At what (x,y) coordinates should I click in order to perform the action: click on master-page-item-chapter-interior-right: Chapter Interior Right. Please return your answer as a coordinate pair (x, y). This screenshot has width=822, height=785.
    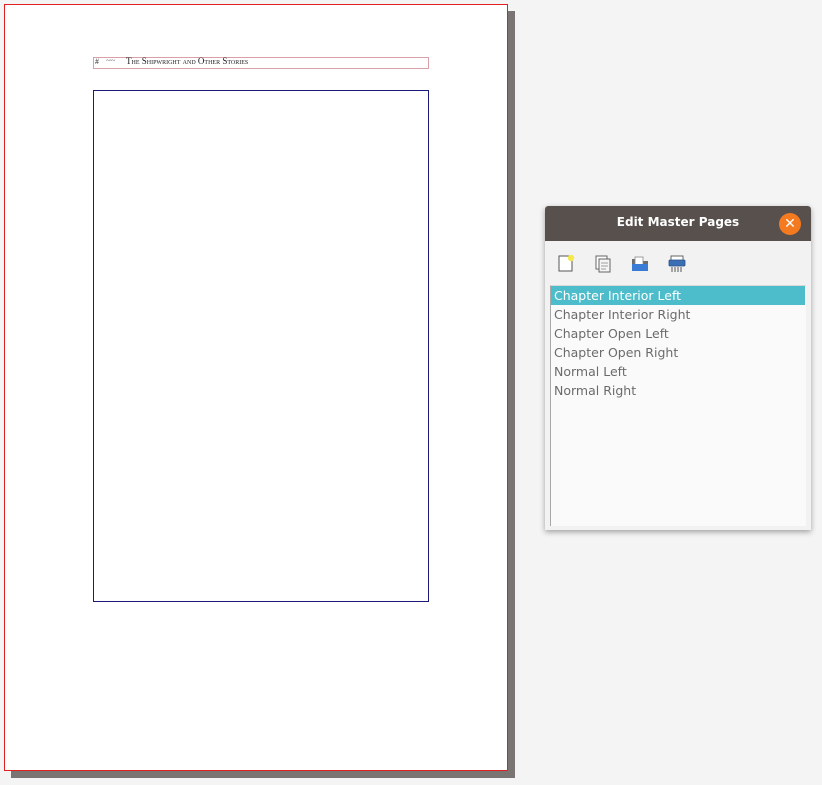
    Looking at the image, I should click on (678, 314).